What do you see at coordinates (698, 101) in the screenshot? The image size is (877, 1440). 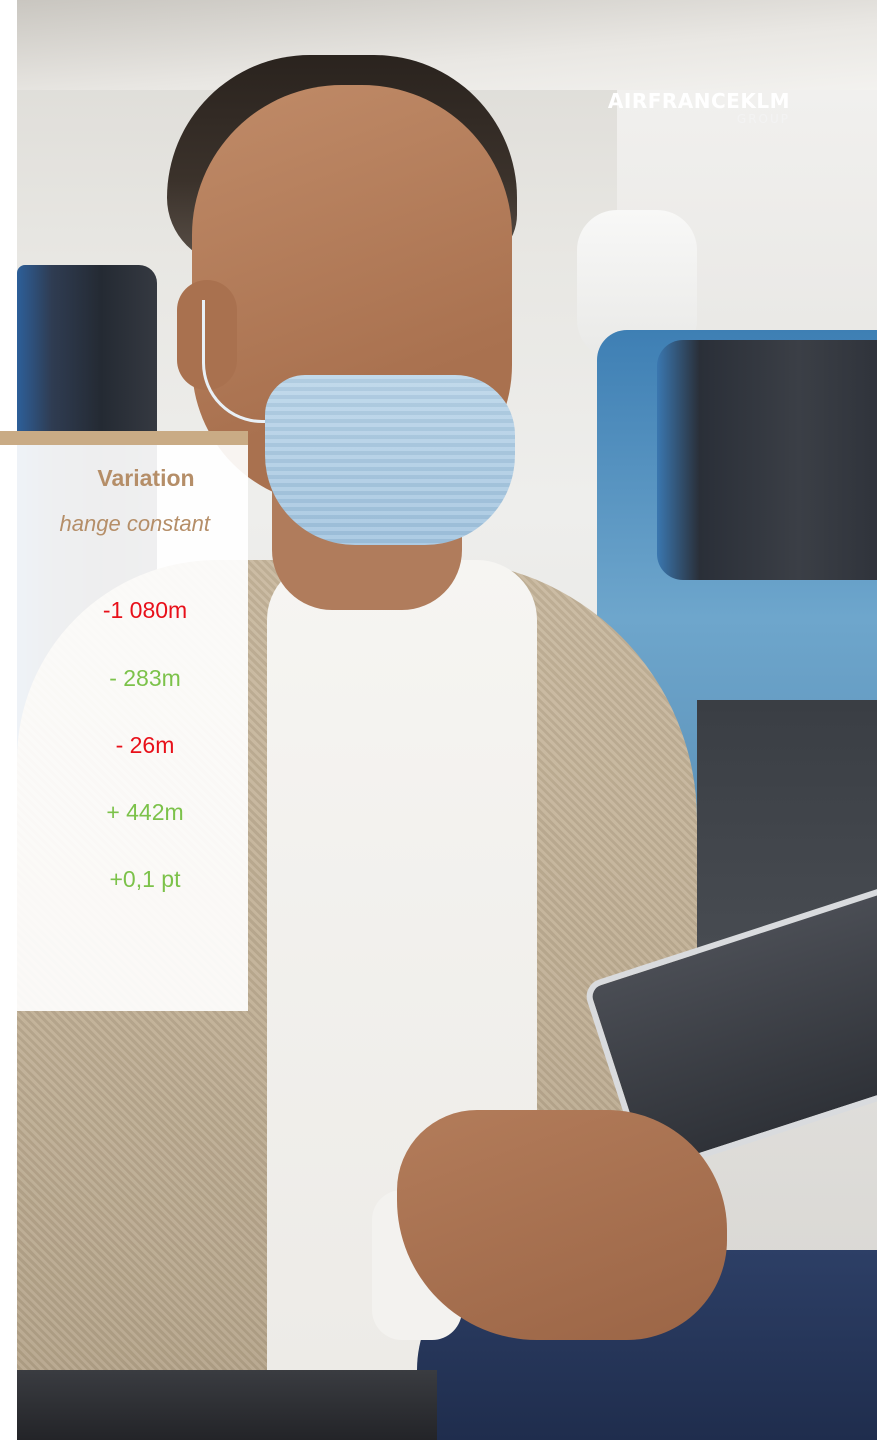 I see `logo-wordmark: AIRFRANCEKLM` at bounding box center [698, 101].